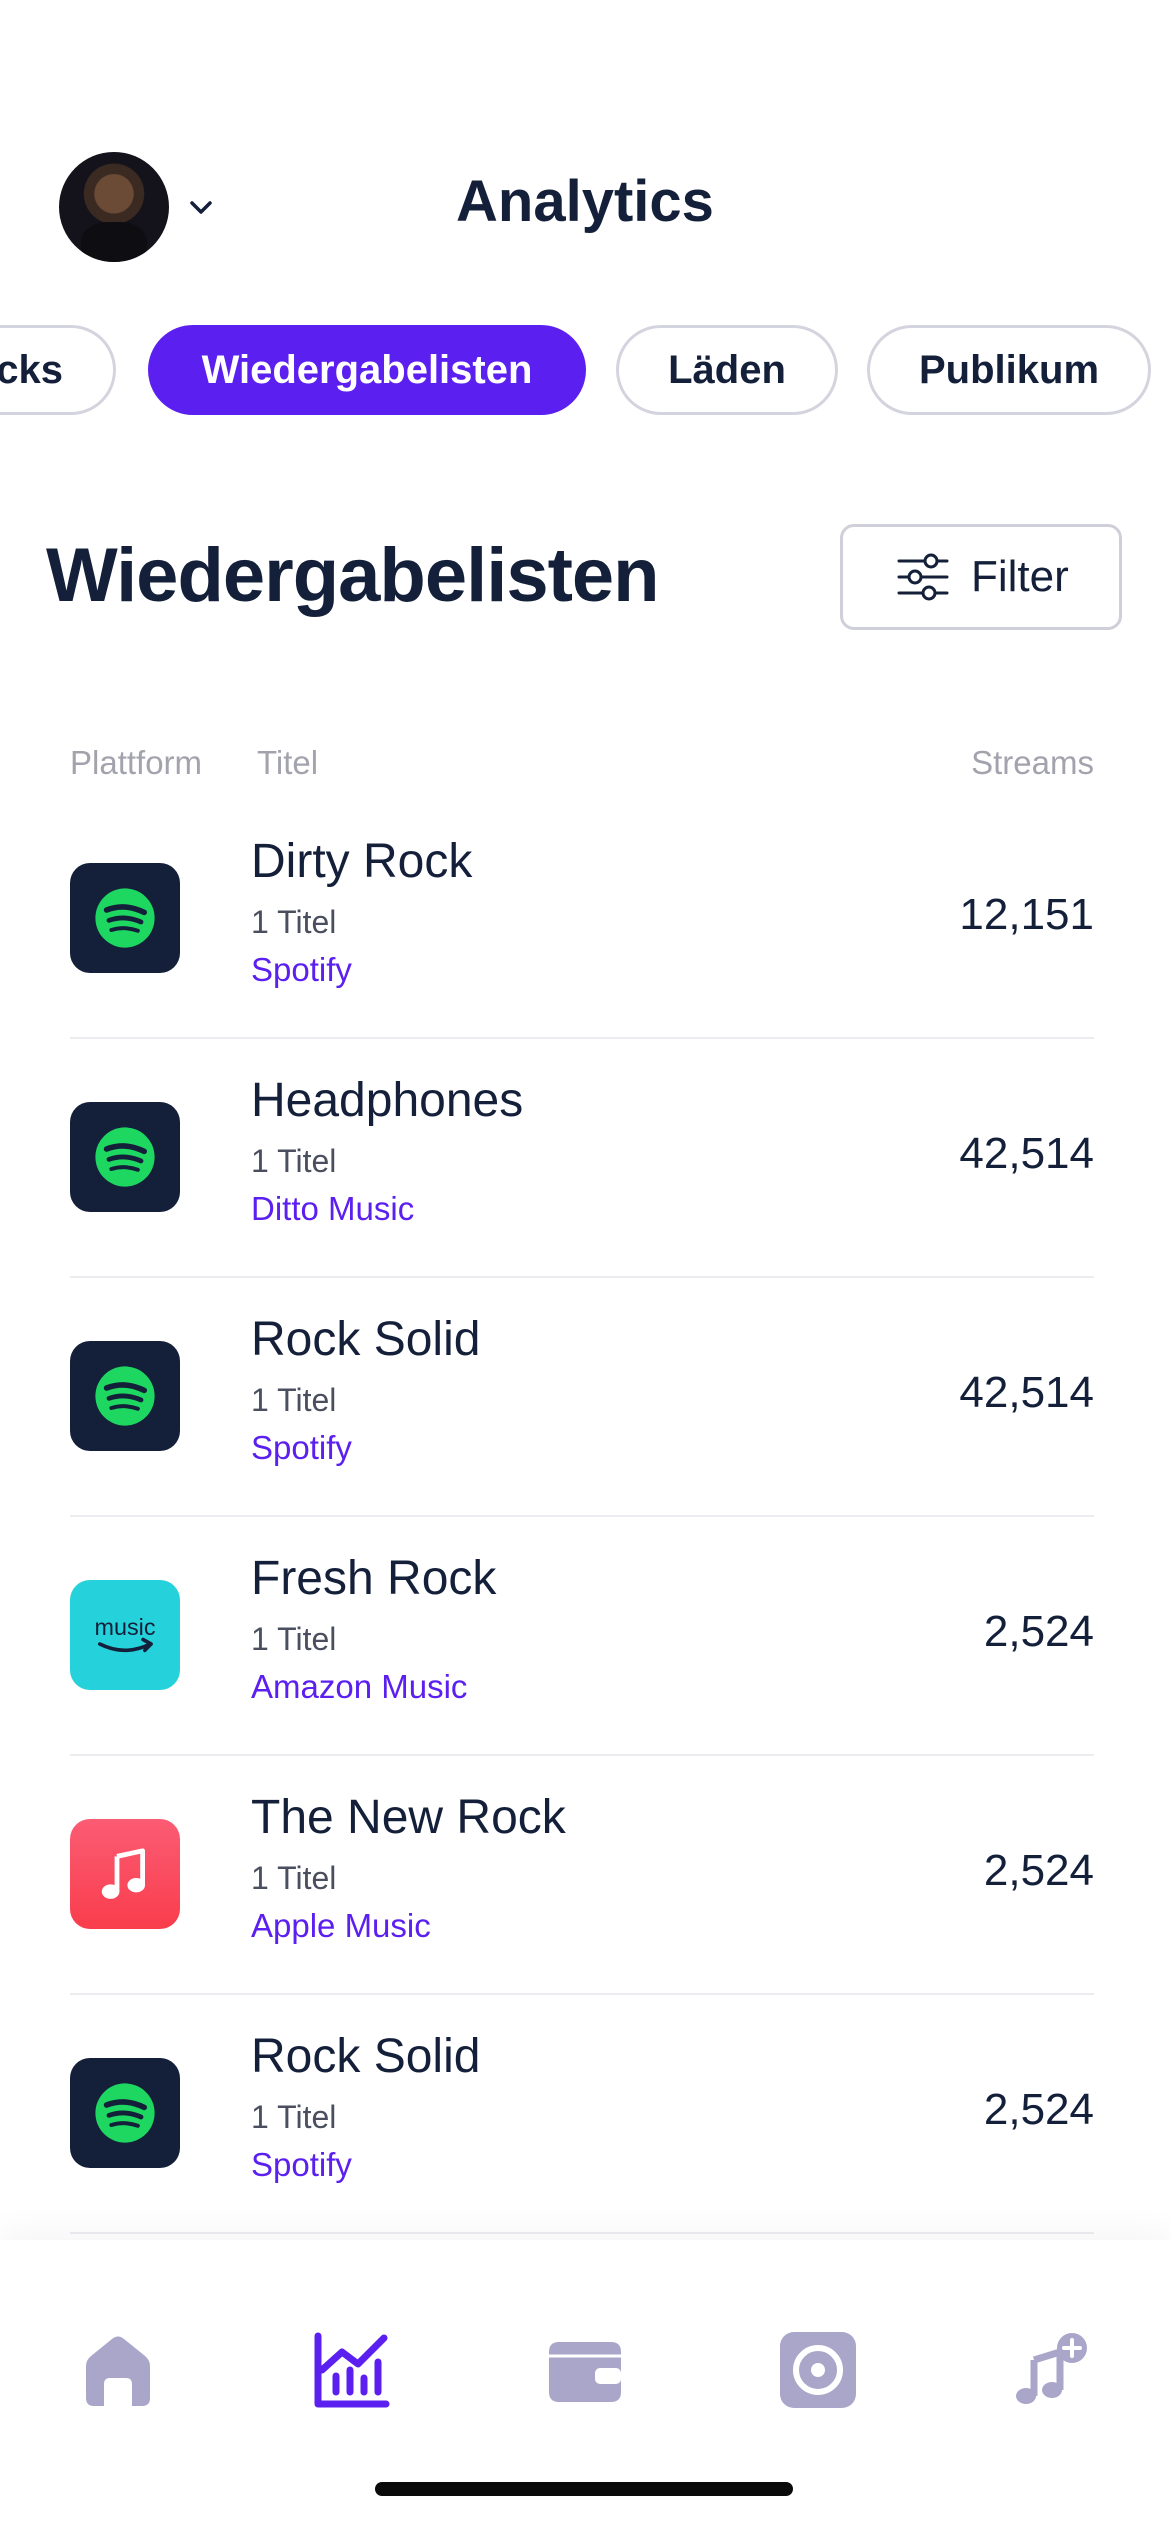 The width and height of the screenshot is (1170, 2532). I want to click on playlist-title: Dirty Rock, so click(362, 861).